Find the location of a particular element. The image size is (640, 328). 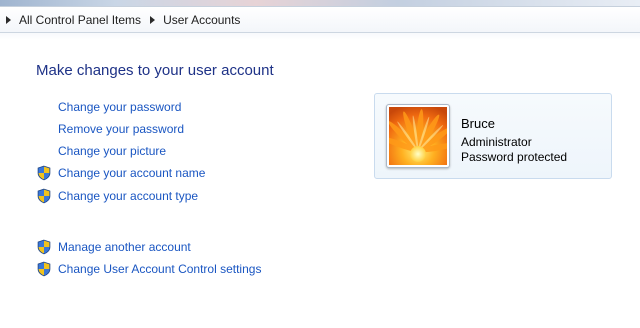

change-account-type-link: Change your account type is located at coordinates (117, 196).